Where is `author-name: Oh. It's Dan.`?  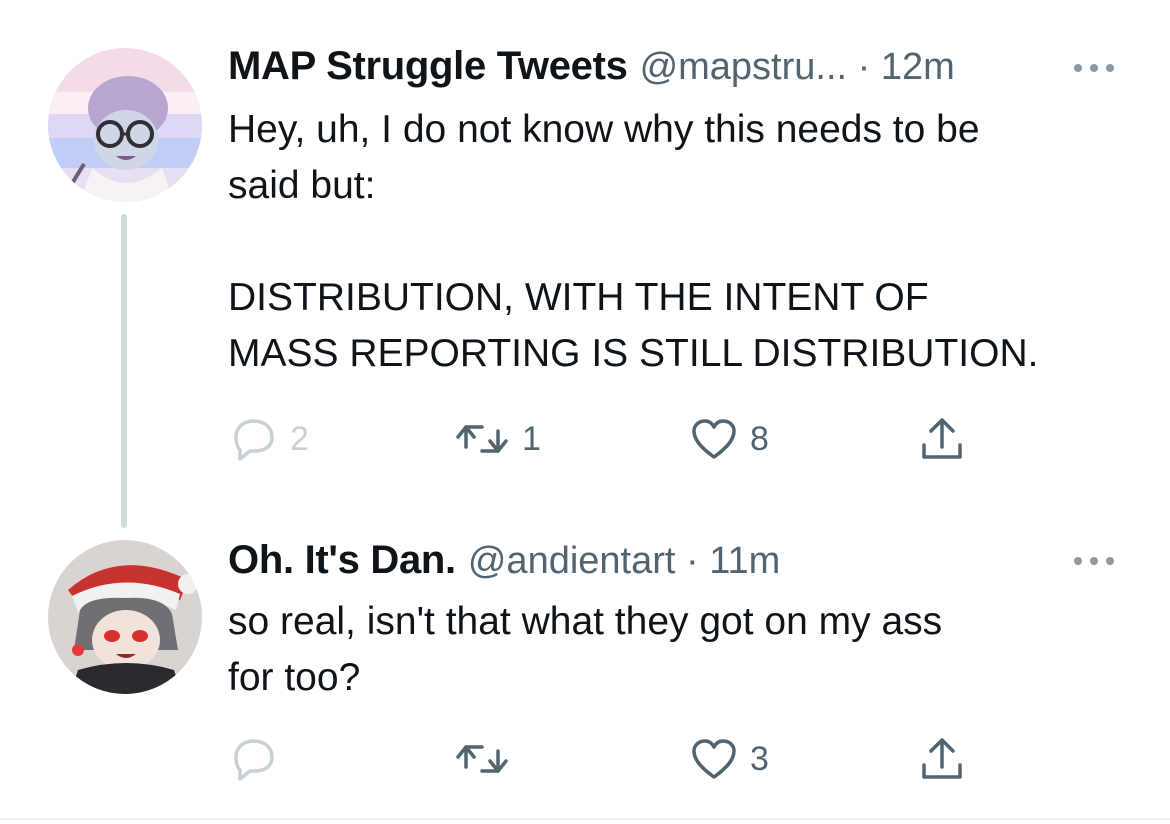 author-name: Oh. It's Dan. is located at coordinates (342, 560).